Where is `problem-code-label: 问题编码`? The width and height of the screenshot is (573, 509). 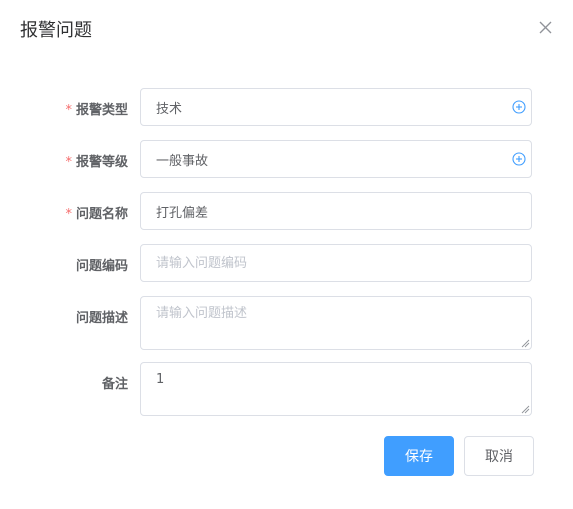
problem-code-label: 问题编码 is located at coordinates (101, 266).